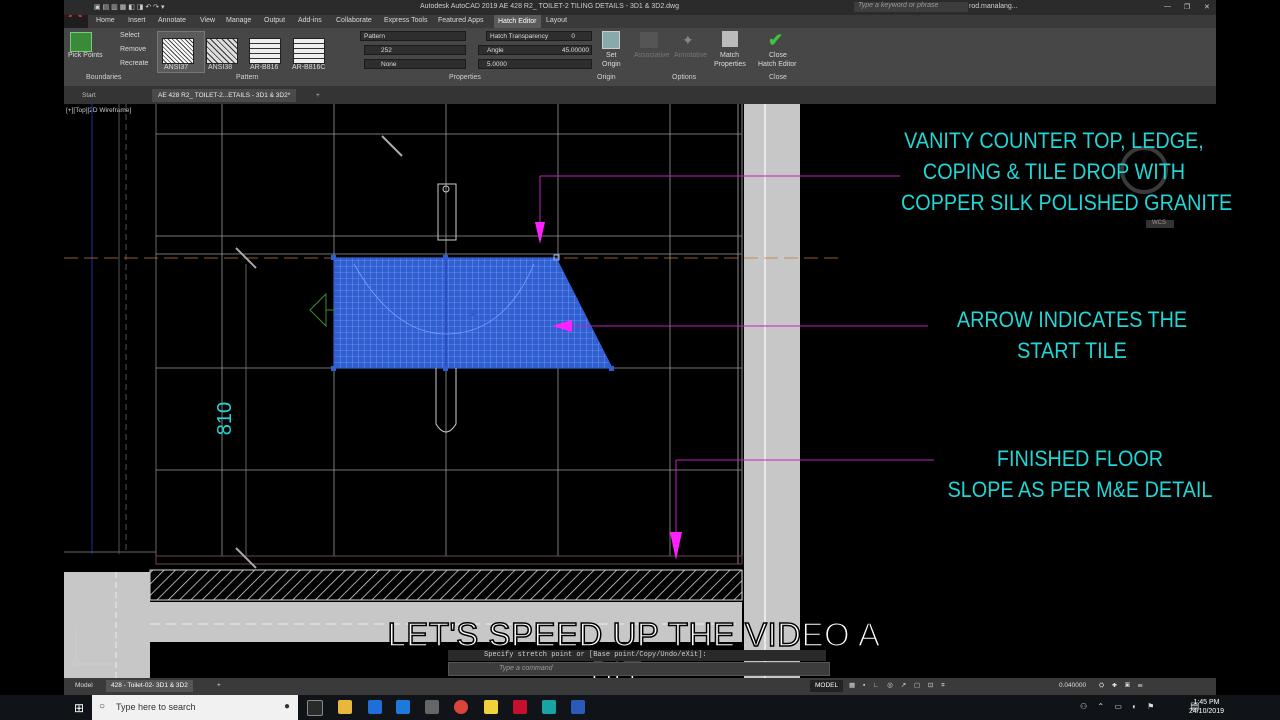 The height and width of the screenshot is (720, 1280). I want to click on minimize-icon: —, so click(1167, 6).